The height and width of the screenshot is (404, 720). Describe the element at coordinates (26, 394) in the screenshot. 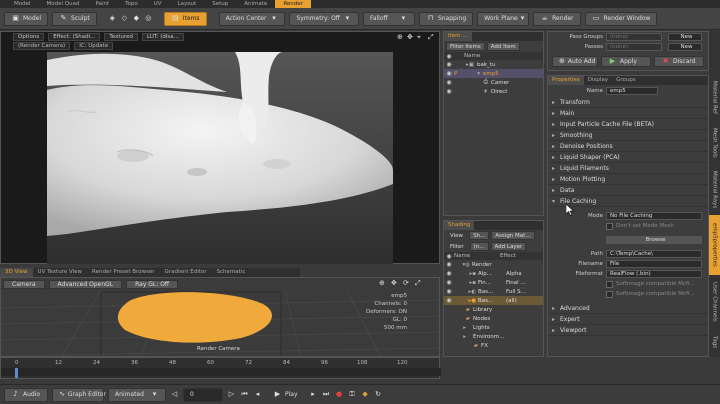

I see `audio-button: ♪ Audio` at that location.